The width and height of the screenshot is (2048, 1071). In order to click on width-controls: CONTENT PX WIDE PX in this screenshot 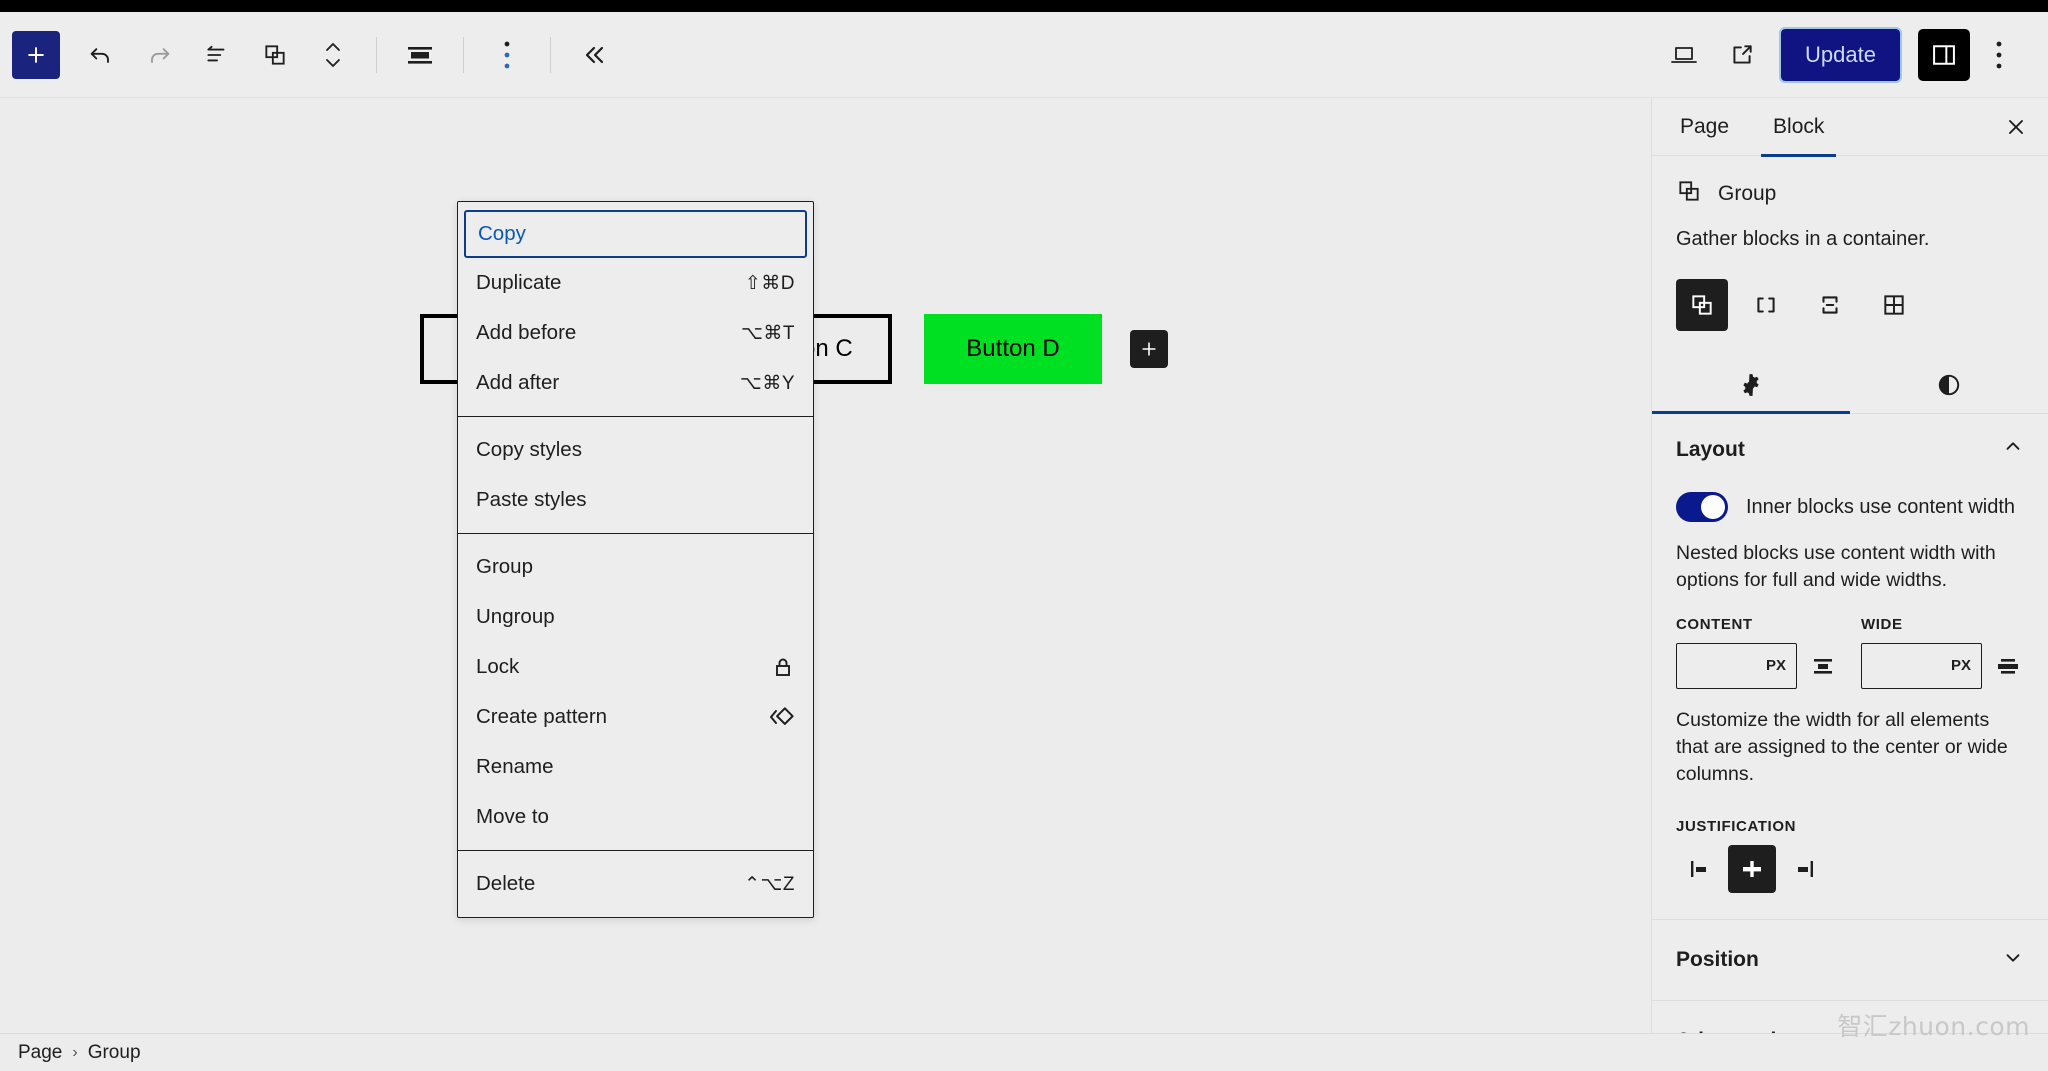, I will do `click(1850, 652)`.